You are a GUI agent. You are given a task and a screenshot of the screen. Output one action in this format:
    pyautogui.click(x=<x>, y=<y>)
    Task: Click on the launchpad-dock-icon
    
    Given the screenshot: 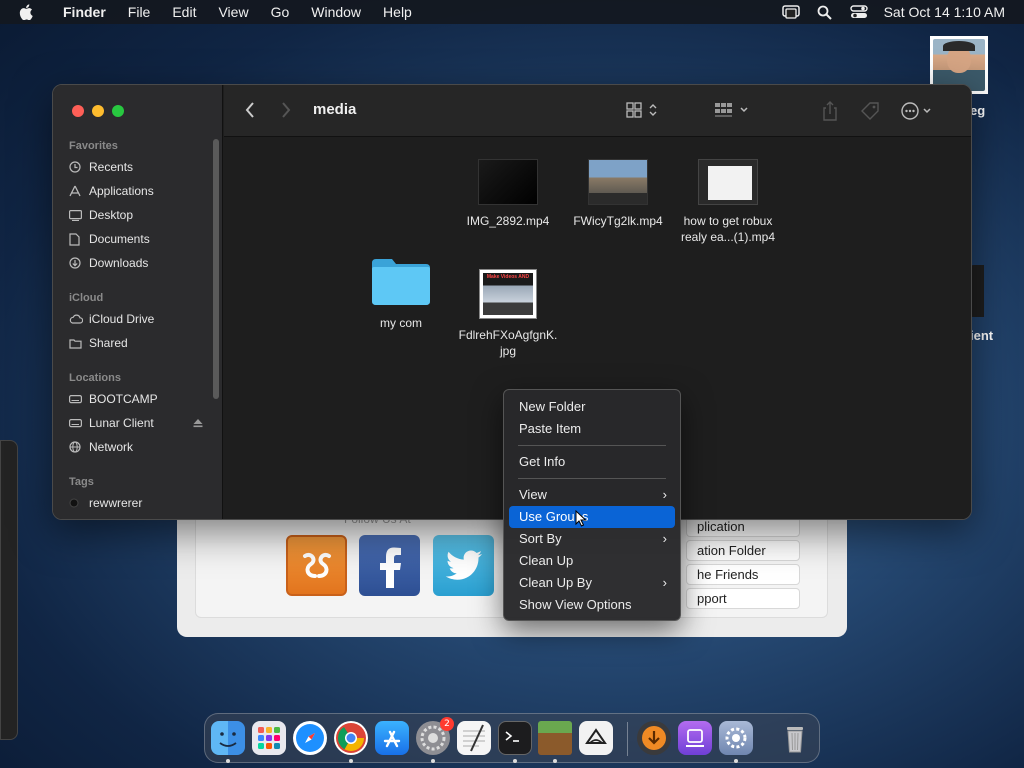 What is the action you would take?
    pyautogui.click(x=269, y=738)
    